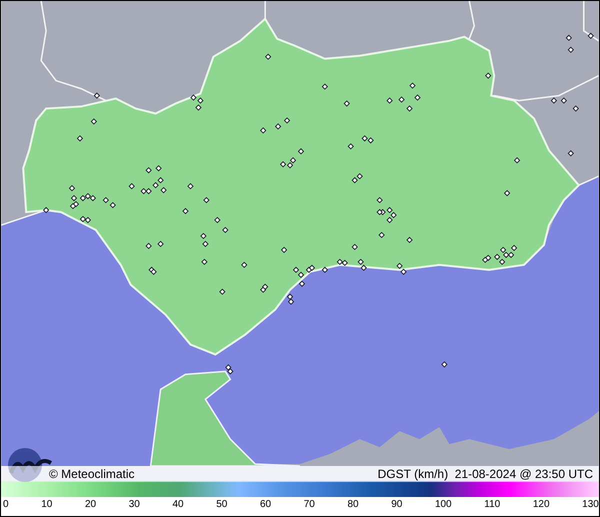 Image resolution: width=600 pixels, height=517 pixels. Describe the element at coordinates (485, 474) in the screenshot. I see `map-caption: DGST (km/h) 21-08-2024 @ 23:50 UTC` at that location.